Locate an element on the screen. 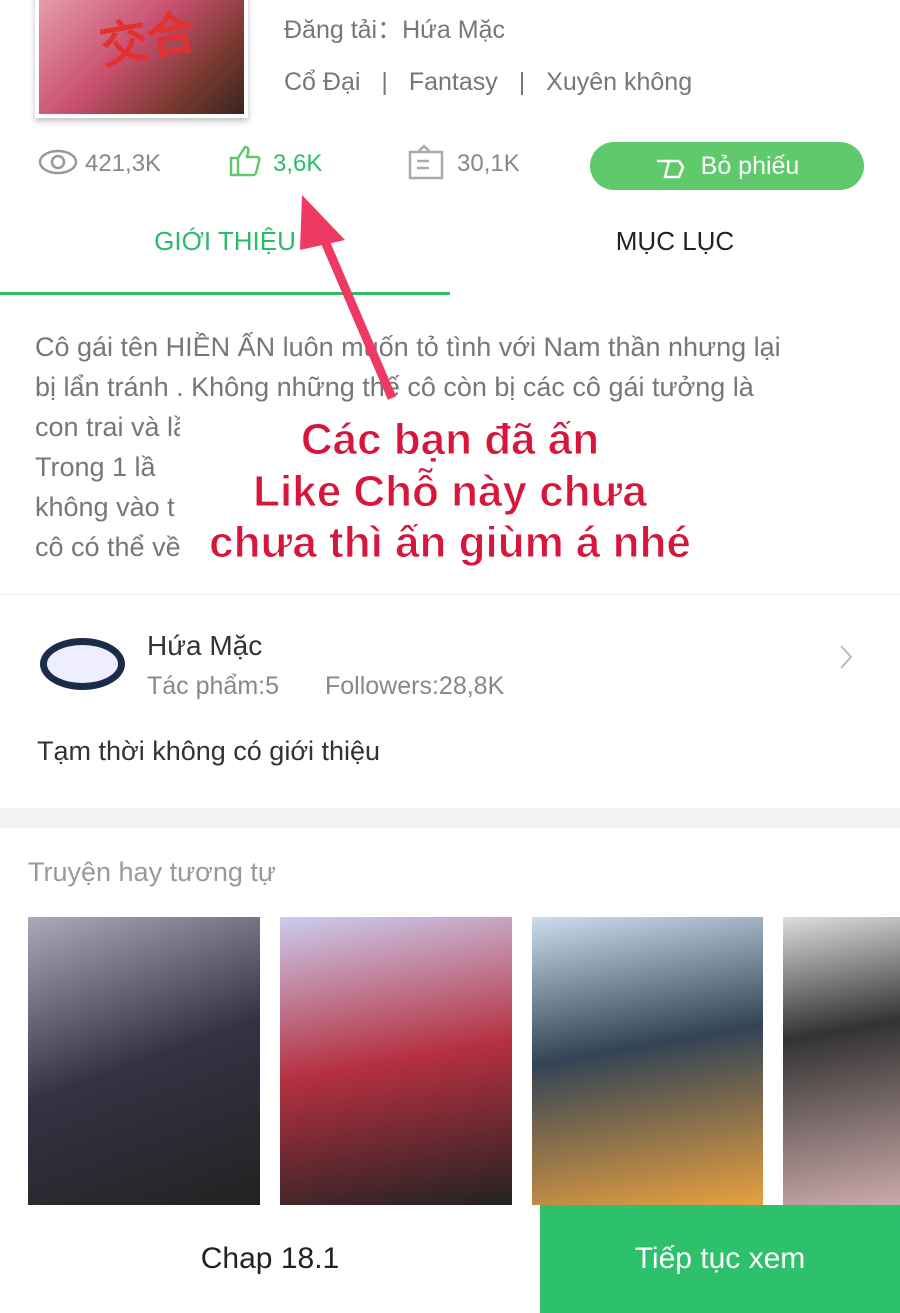  author-followers: Followers:28,8K is located at coordinates (415, 686).